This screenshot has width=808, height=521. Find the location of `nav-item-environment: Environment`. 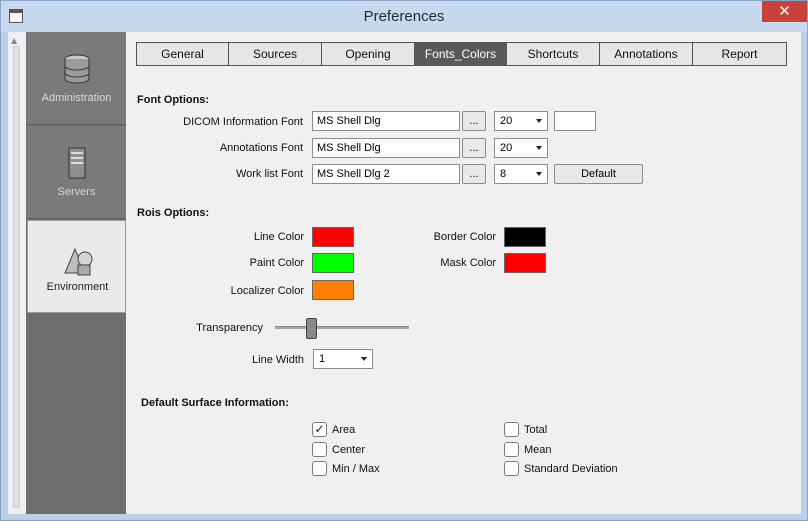

nav-item-environment: Environment is located at coordinates (76, 266).